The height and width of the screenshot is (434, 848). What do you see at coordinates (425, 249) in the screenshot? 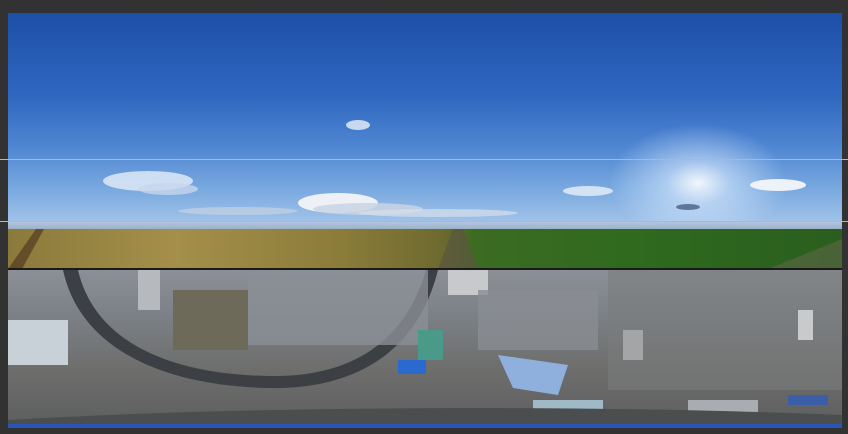
I see `farmland-region` at bounding box center [425, 249].